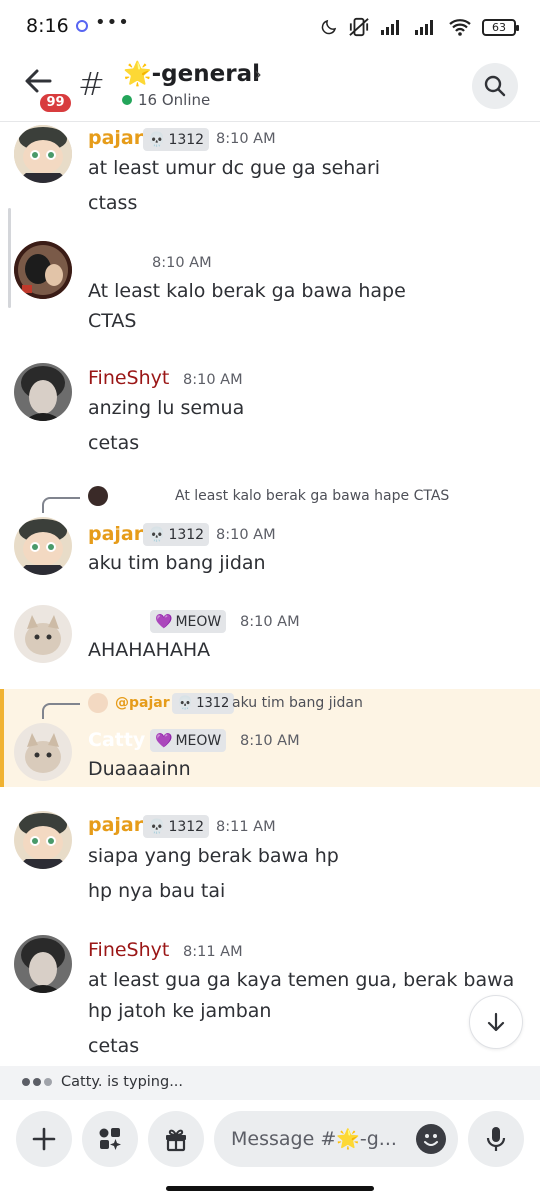 The image size is (540, 1199). What do you see at coordinates (213, 856) in the screenshot?
I see `message-text: siapa yang berak bawa hp` at bounding box center [213, 856].